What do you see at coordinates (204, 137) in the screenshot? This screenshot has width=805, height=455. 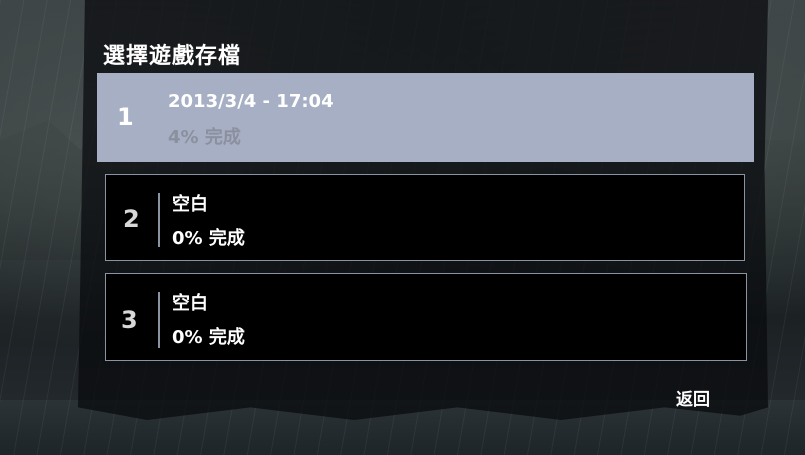 I see `slot-progress: 4% 完成` at bounding box center [204, 137].